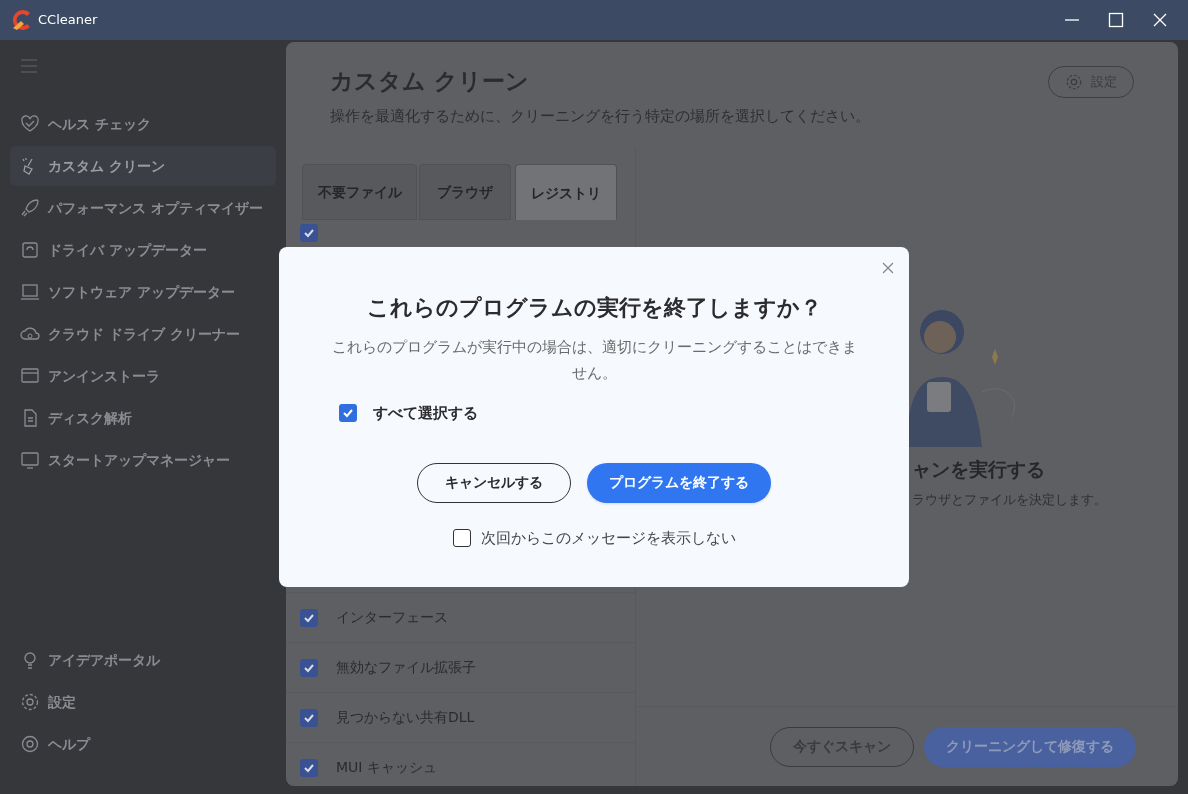  I want to click on sidebar-item: クラウド ドライブ クリーナー, so click(143, 334).